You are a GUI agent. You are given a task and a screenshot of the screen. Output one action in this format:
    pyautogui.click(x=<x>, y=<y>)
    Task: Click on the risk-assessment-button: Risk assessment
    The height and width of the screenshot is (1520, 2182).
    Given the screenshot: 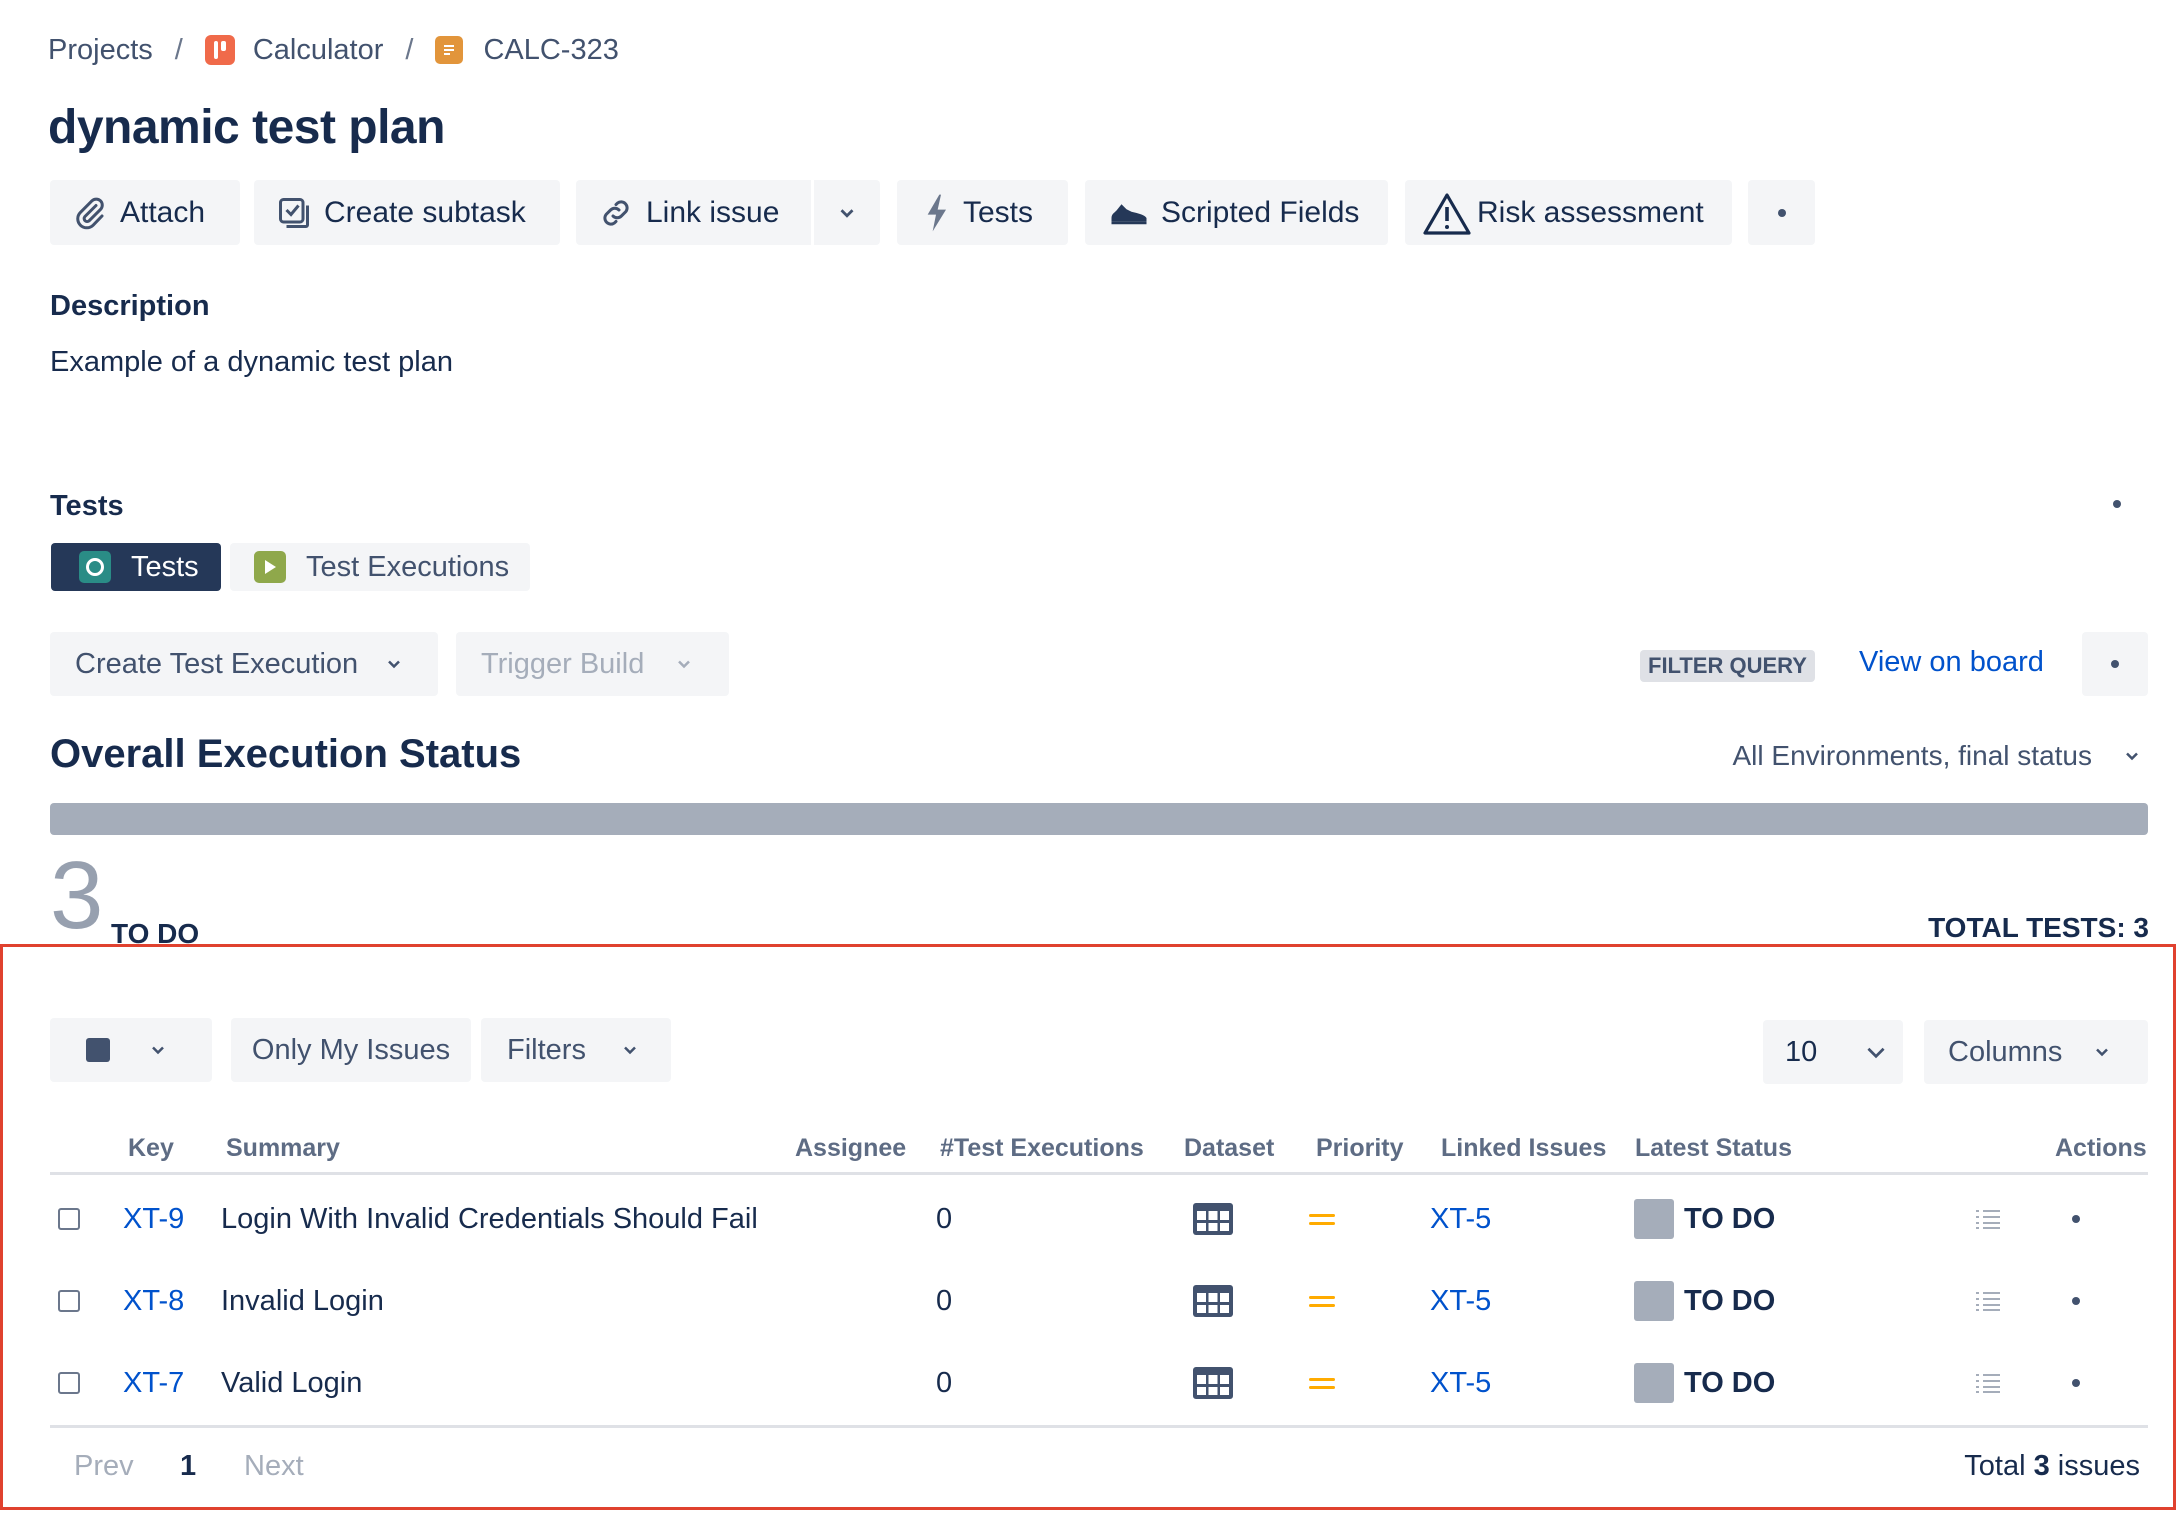 What is the action you would take?
    pyautogui.click(x=1568, y=212)
    